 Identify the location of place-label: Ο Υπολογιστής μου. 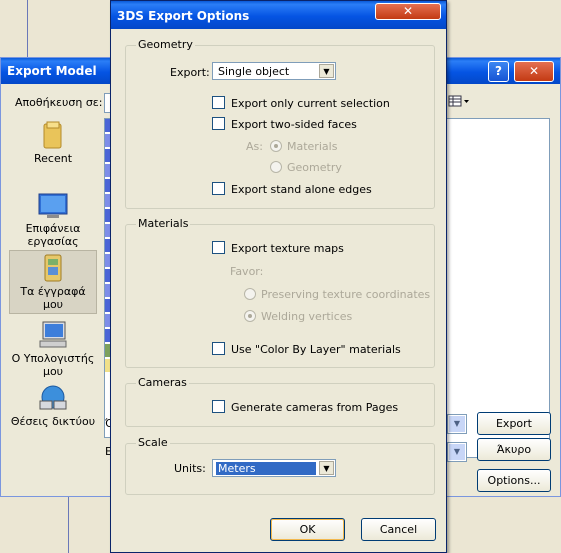
(53, 365).